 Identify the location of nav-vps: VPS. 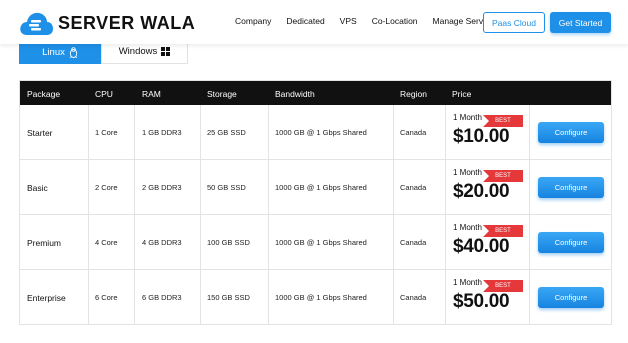
(348, 21).